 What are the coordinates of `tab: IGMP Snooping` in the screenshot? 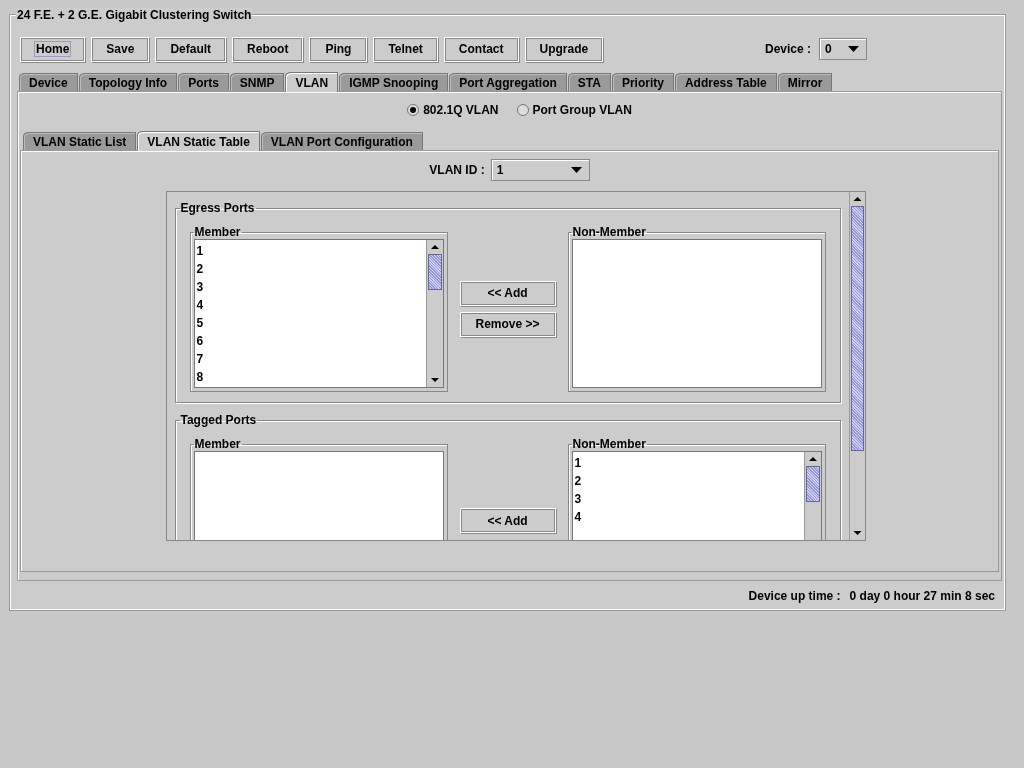 It's located at (394, 82).